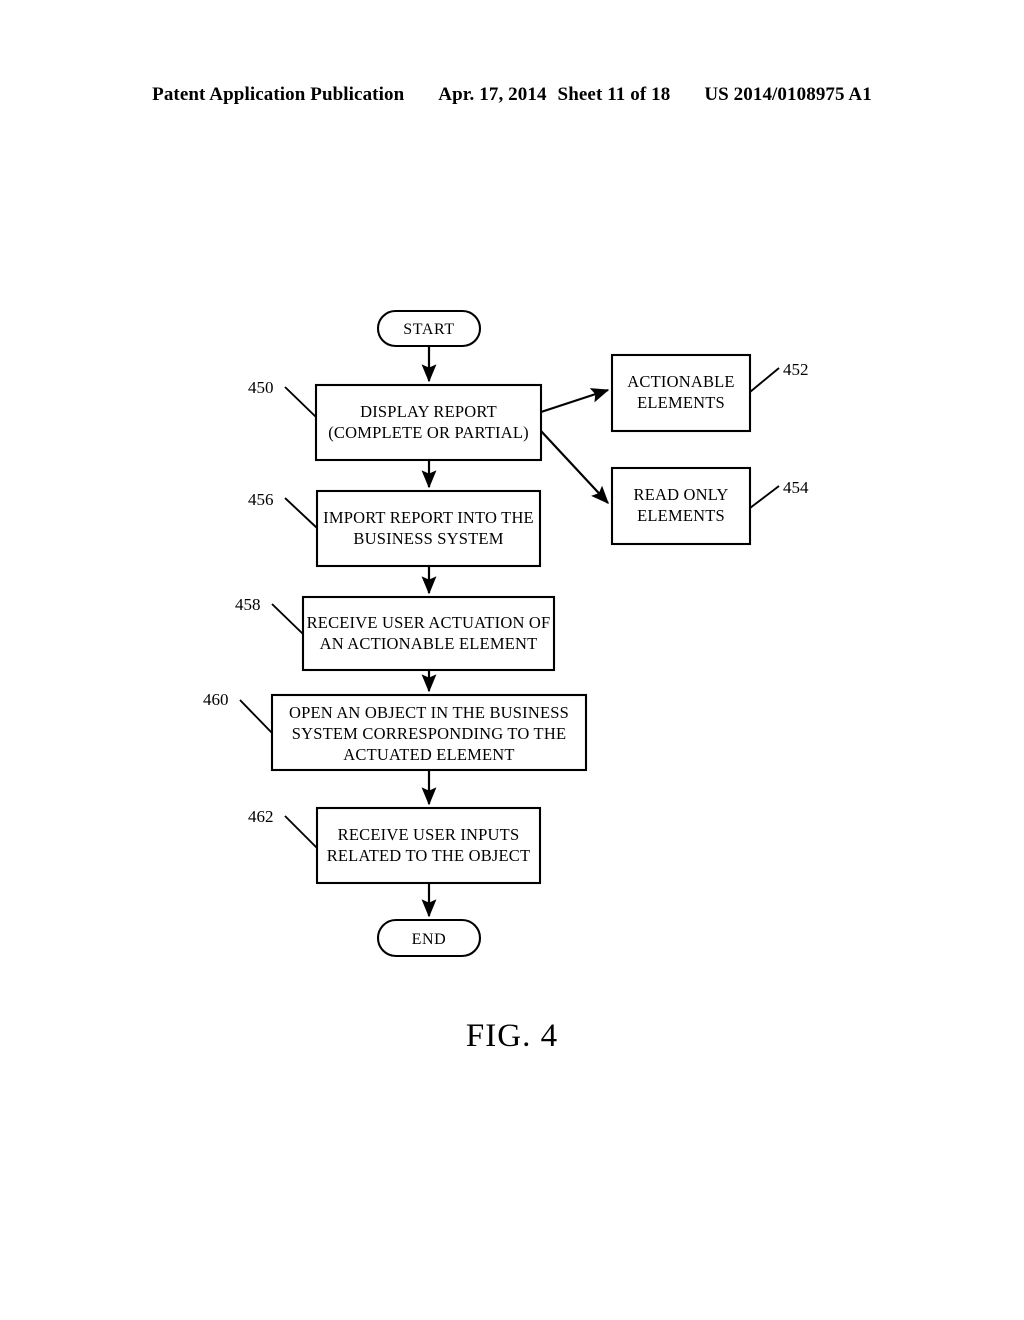 This screenshot has width=1024, height=1320. Describe the element at coordinates (428, 422) in the screenshot. I see `display-report-label: DISPLAY REPORT (COMPLETE OR PARTIAL)` at that location.